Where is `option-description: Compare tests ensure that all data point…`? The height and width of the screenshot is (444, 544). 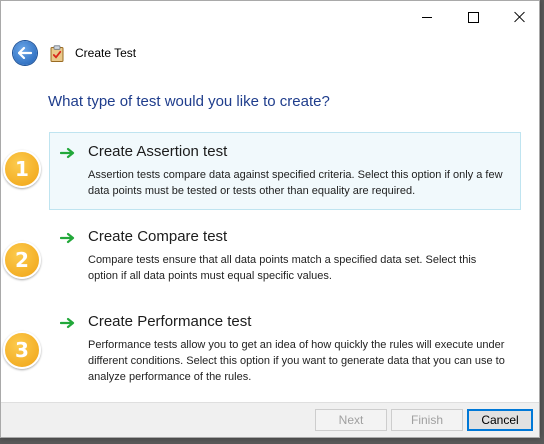 option-description: Compare tests ensure that all data point… is located at coordinates (282, 268).